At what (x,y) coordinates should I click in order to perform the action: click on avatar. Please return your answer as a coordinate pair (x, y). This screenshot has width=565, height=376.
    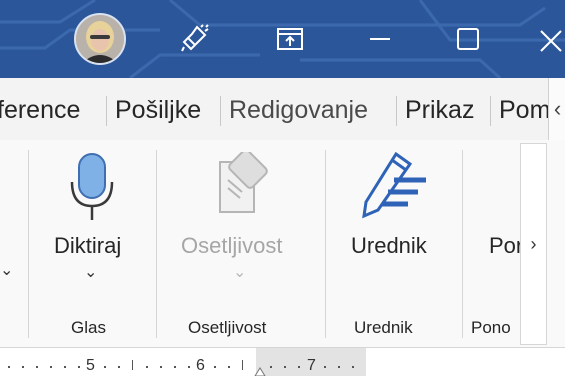
    Looking at the image, I should click on (100, 39).